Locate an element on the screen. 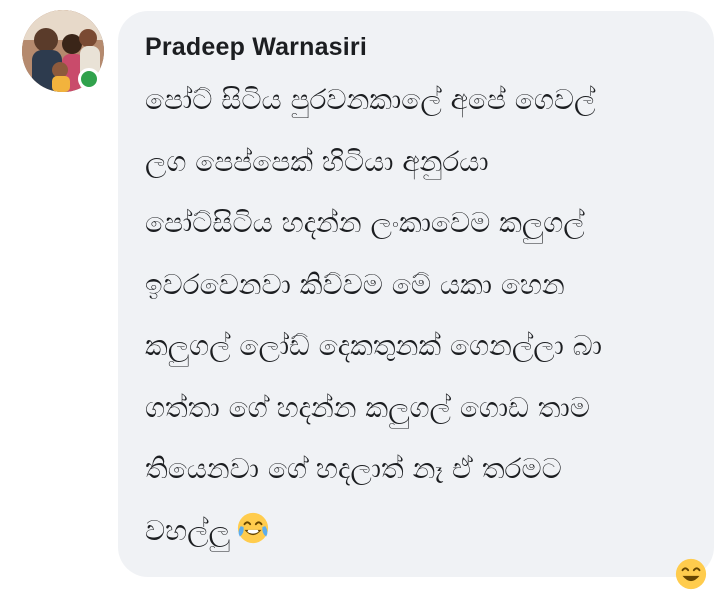 This screenshot has height=593, width=720. comment-line-last: වහල්ලු is located at coordinates (419, 531).